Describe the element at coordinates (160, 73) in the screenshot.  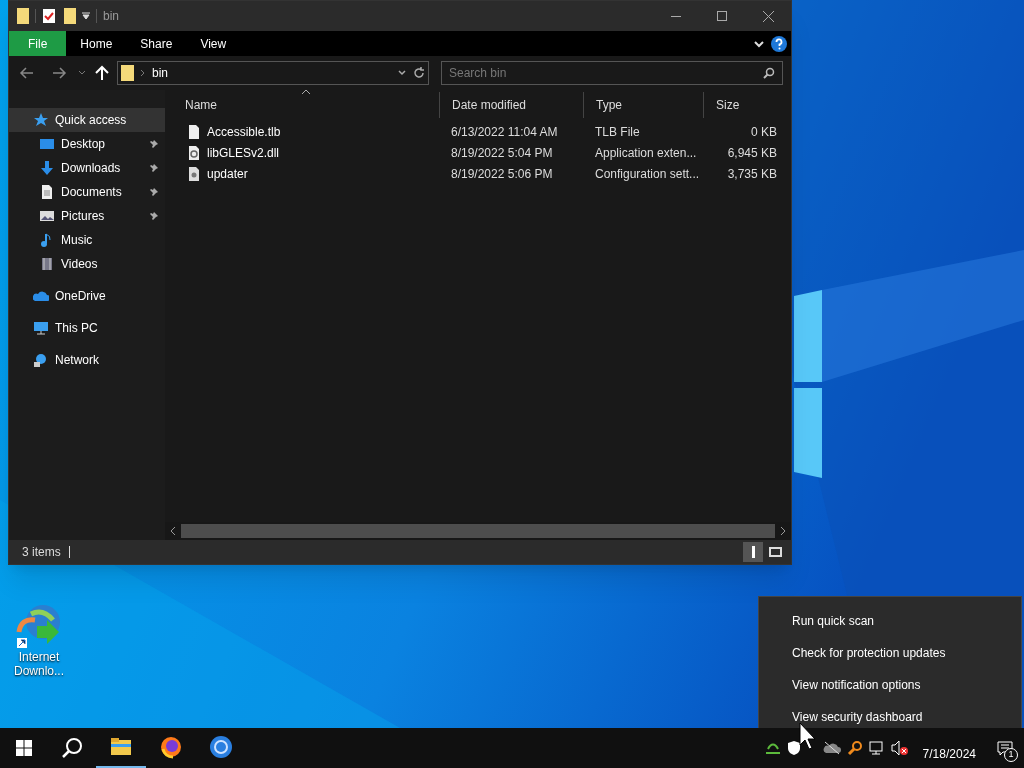
I see `address-path: bin` at that location.